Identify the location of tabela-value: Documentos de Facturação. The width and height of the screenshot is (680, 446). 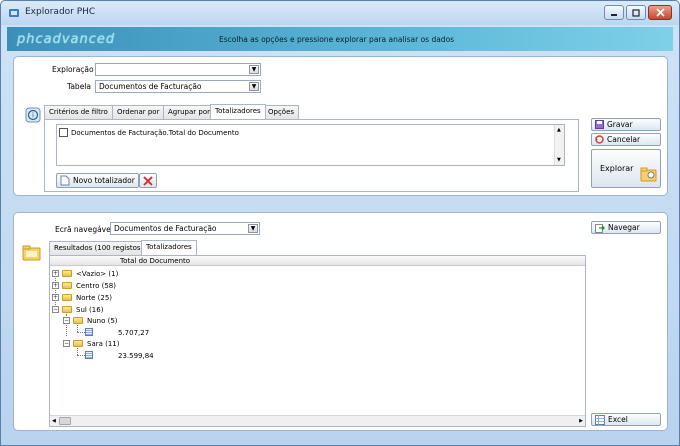
(150, 86).